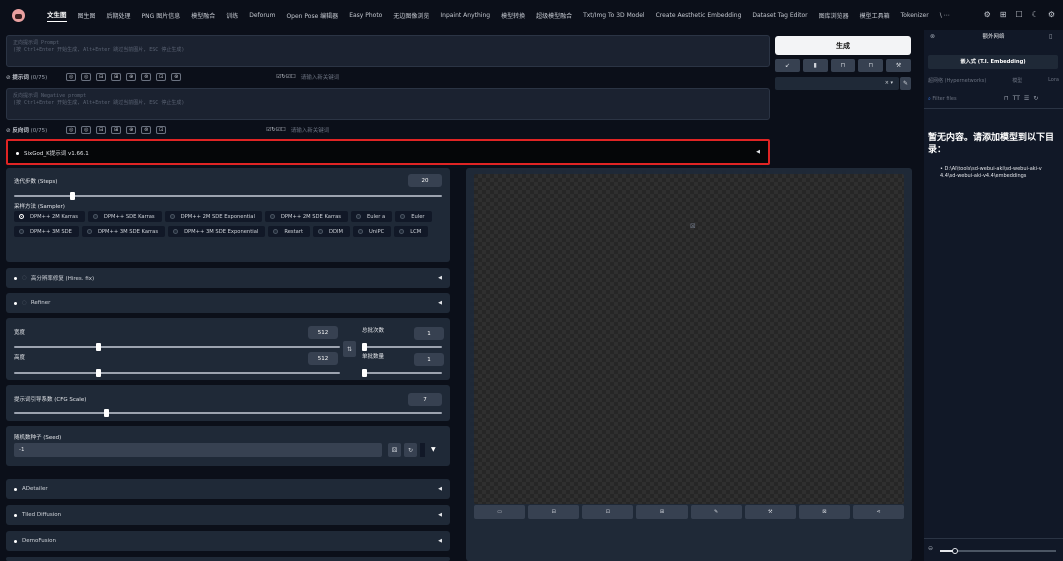  Describe the element at coordinates (323, 358) in the screenshot. I see `height-input: 512` at that location.